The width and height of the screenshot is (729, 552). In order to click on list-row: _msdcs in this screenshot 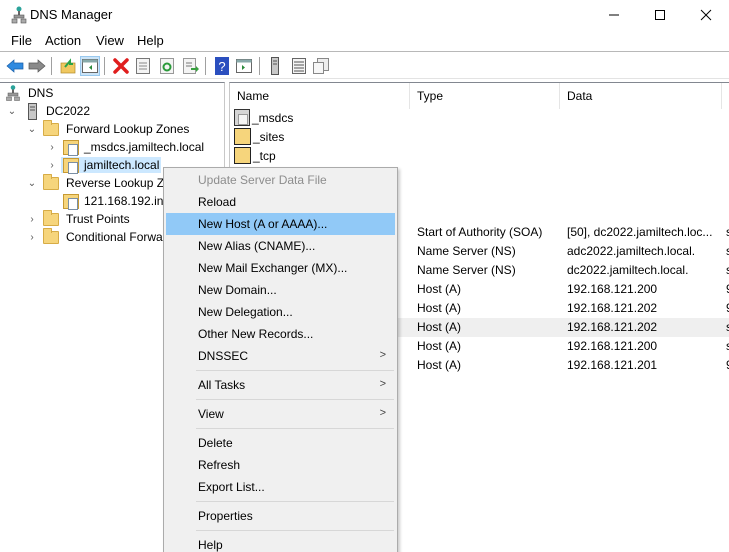, I will do `click(479, 118)`.